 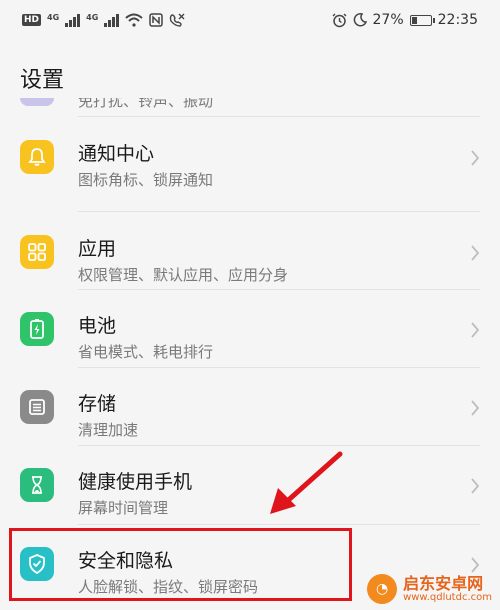 What do you see at coordinates (250, 485) in the screenshot?
I see `settings-item-digital-balance: 健康使用手机 屏幕时间管理` at bounding box center [250, 485].